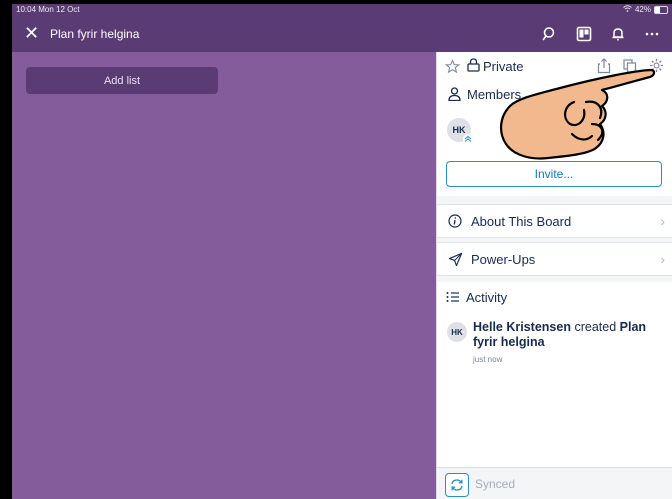  What do you see at coordinates (554, 297) in the screenshot?
I see `activity-header: Activity` at bounding box center [554, 297].